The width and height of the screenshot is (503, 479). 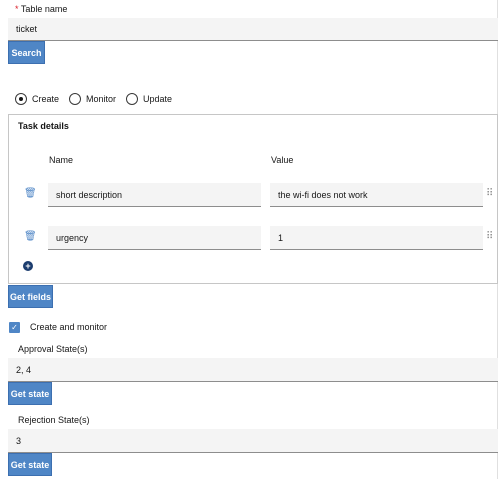 What do you see at coordinates (154, 195) in the screenshot?
I see `row-name-input: short description` at bounding box center [154, 195].